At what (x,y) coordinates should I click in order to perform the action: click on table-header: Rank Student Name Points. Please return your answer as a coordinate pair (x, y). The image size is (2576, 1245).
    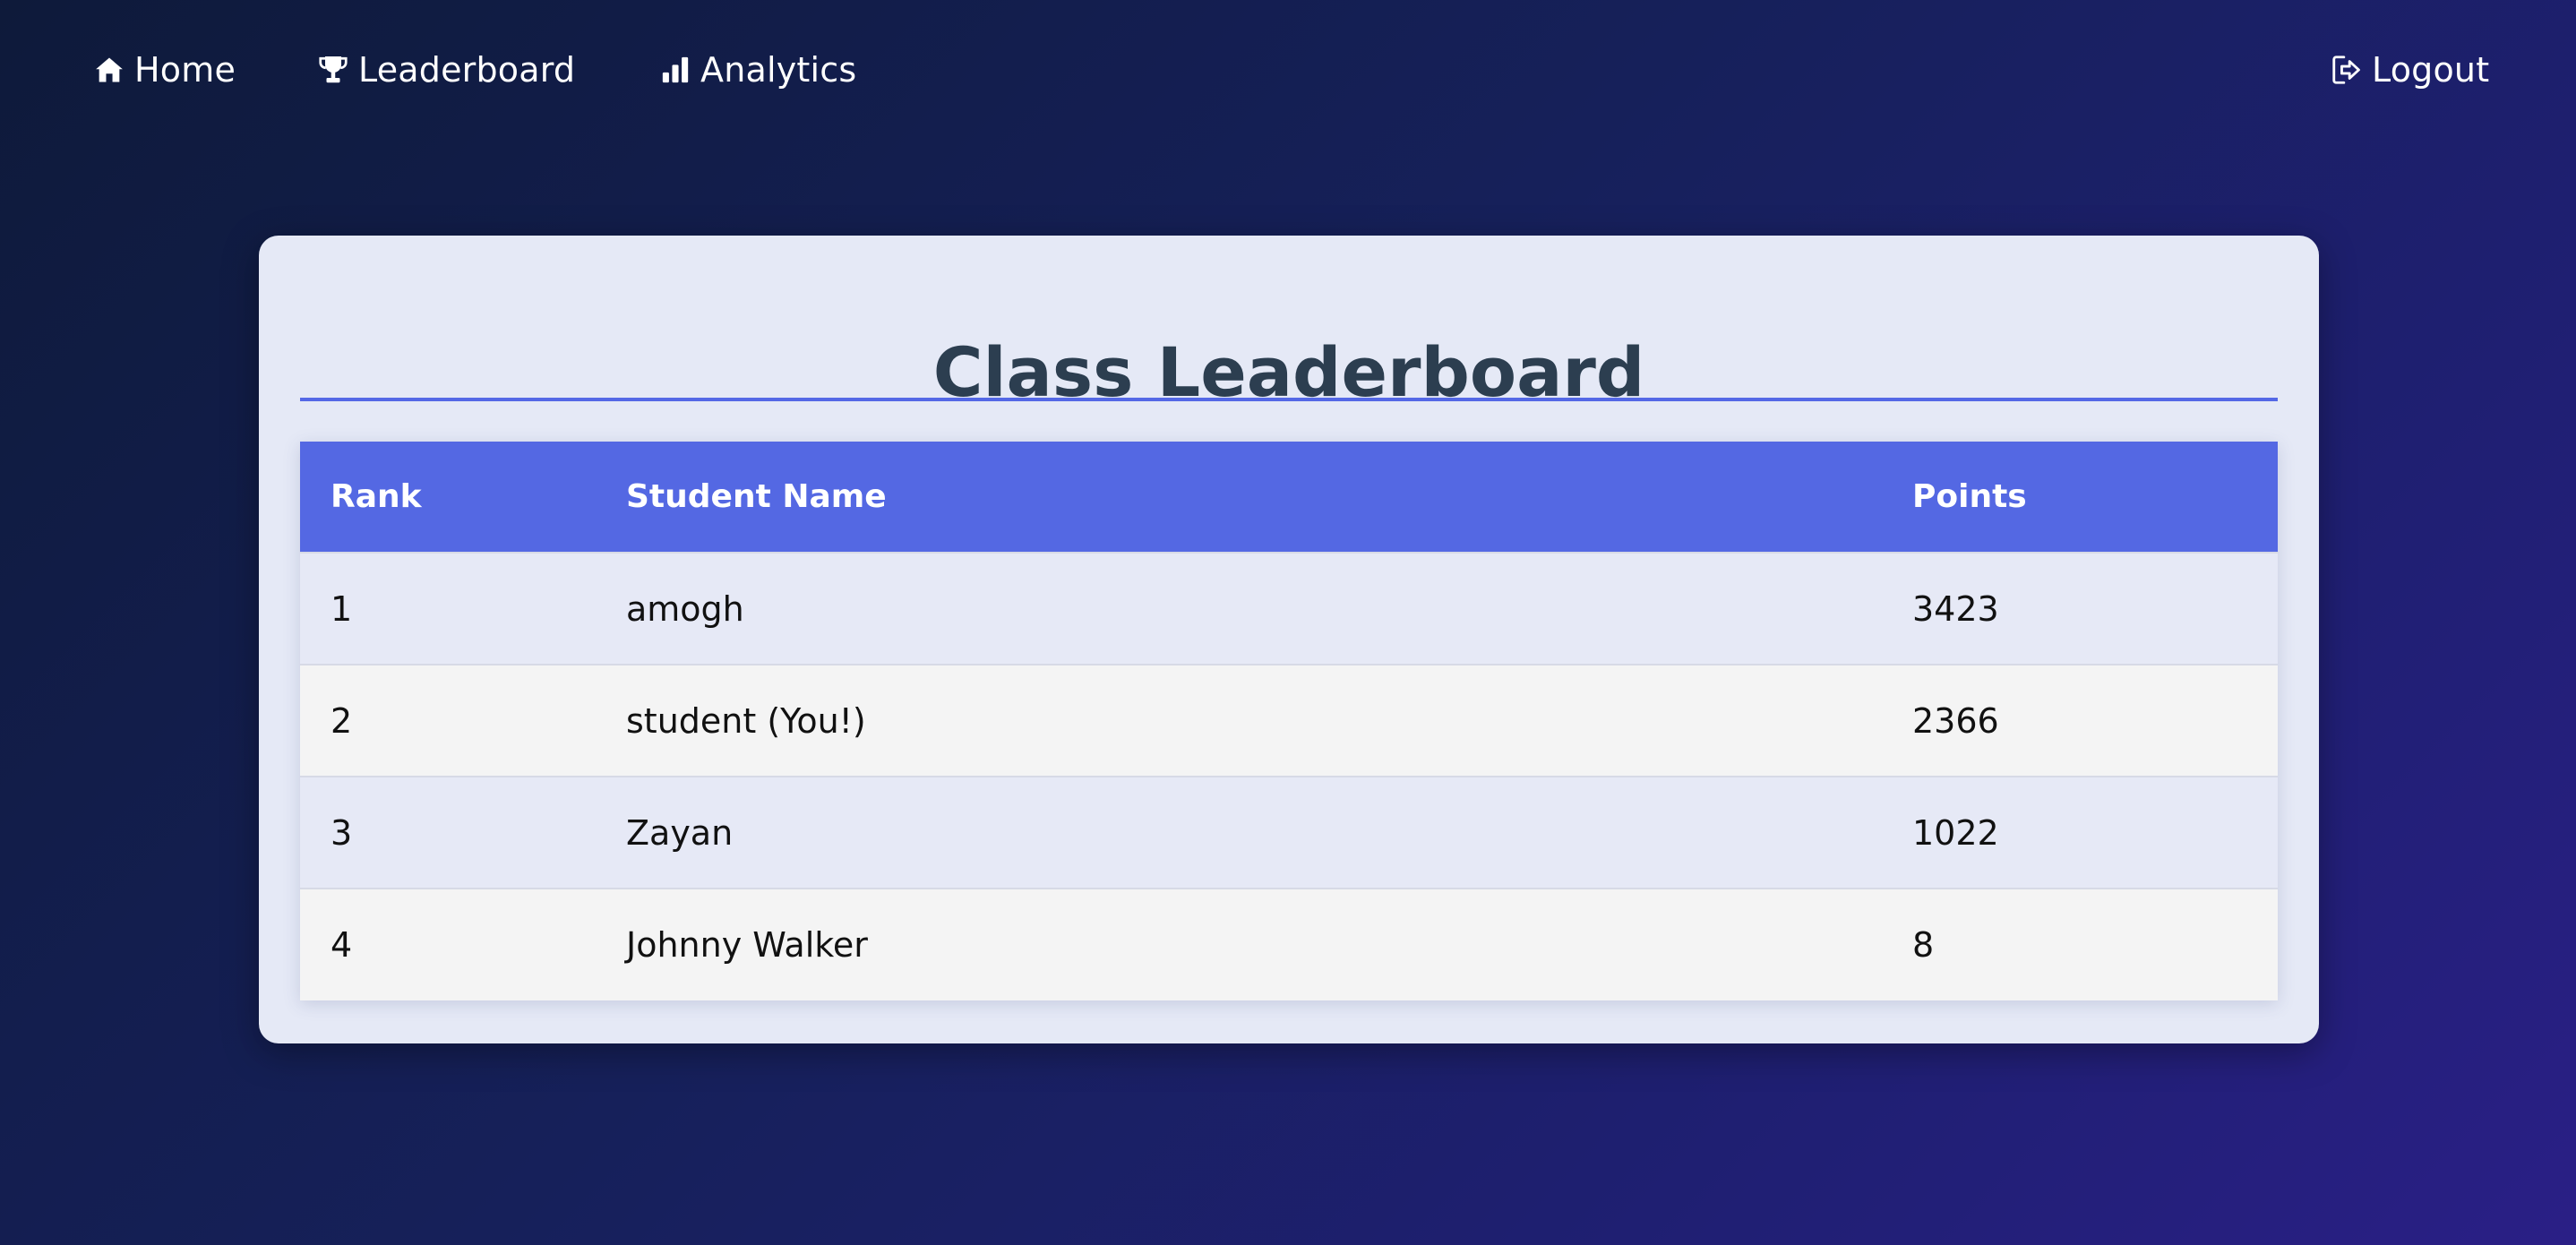
    Looking at the image, I should click on (1289, 497).